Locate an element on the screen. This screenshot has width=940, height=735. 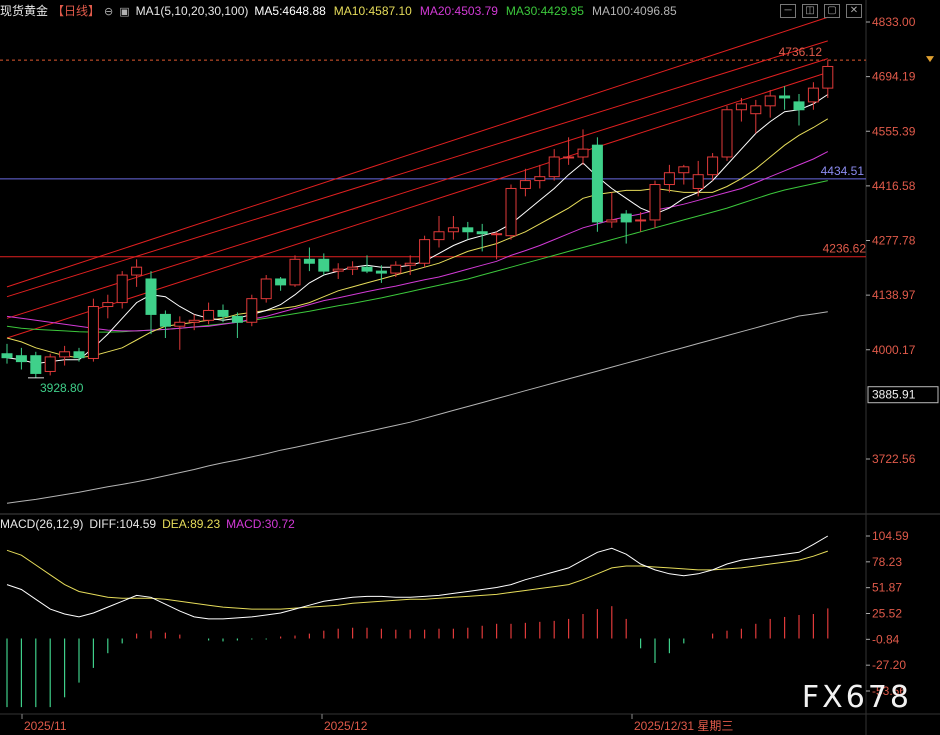
price-tick-label: 4833.00 is located at coordinates (894, 22).